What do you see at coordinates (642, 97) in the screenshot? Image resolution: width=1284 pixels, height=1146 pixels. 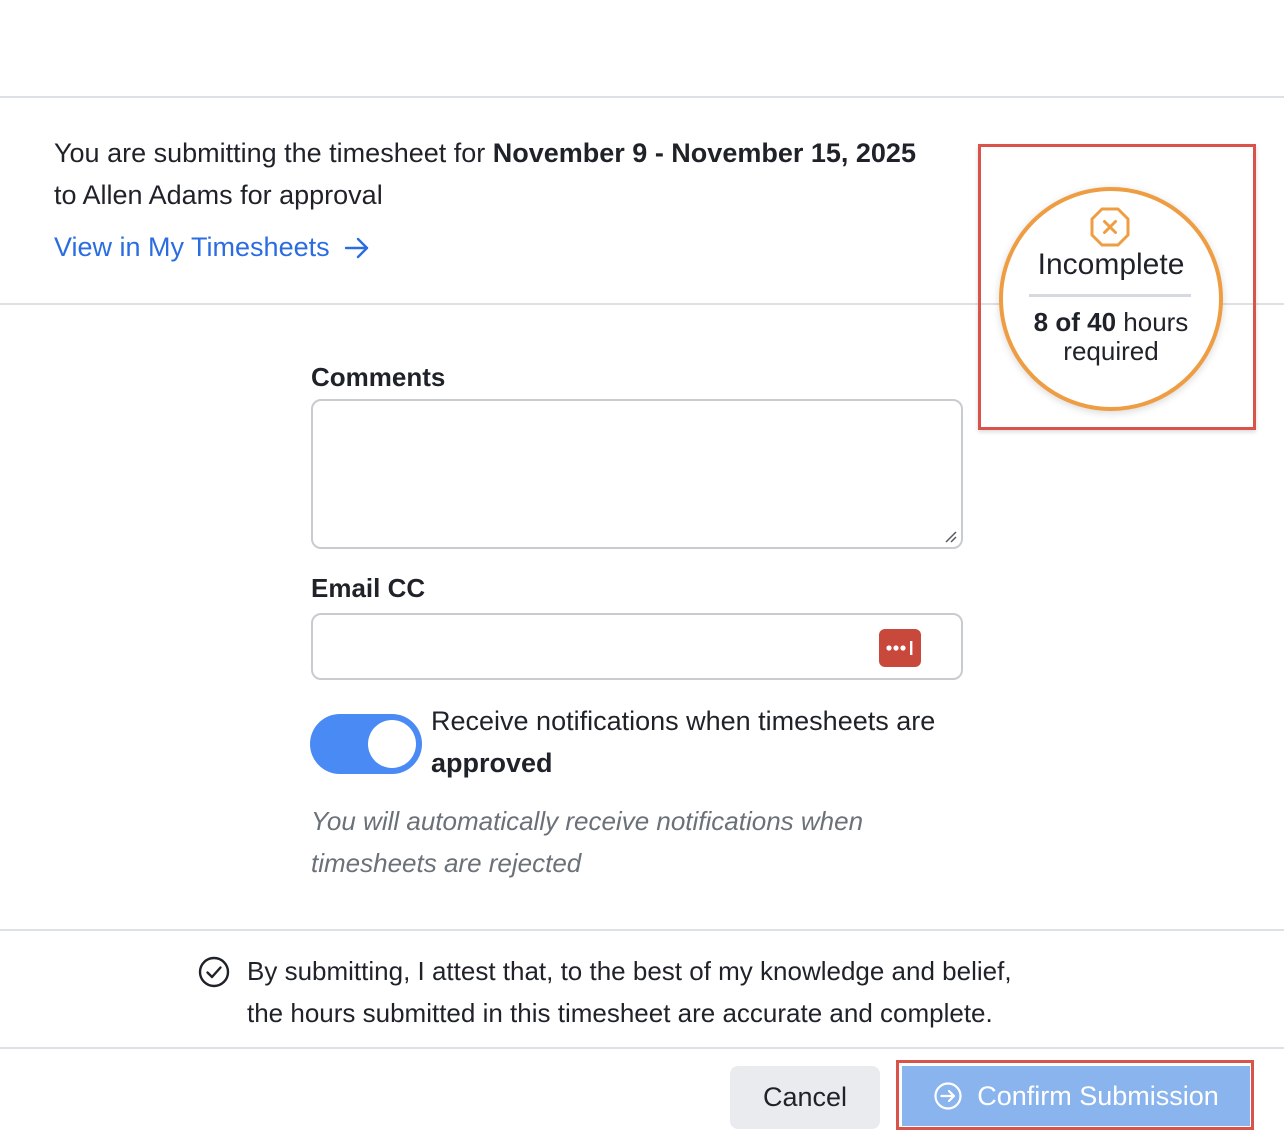 I see `top-divider` at bounding box center [642, 97].